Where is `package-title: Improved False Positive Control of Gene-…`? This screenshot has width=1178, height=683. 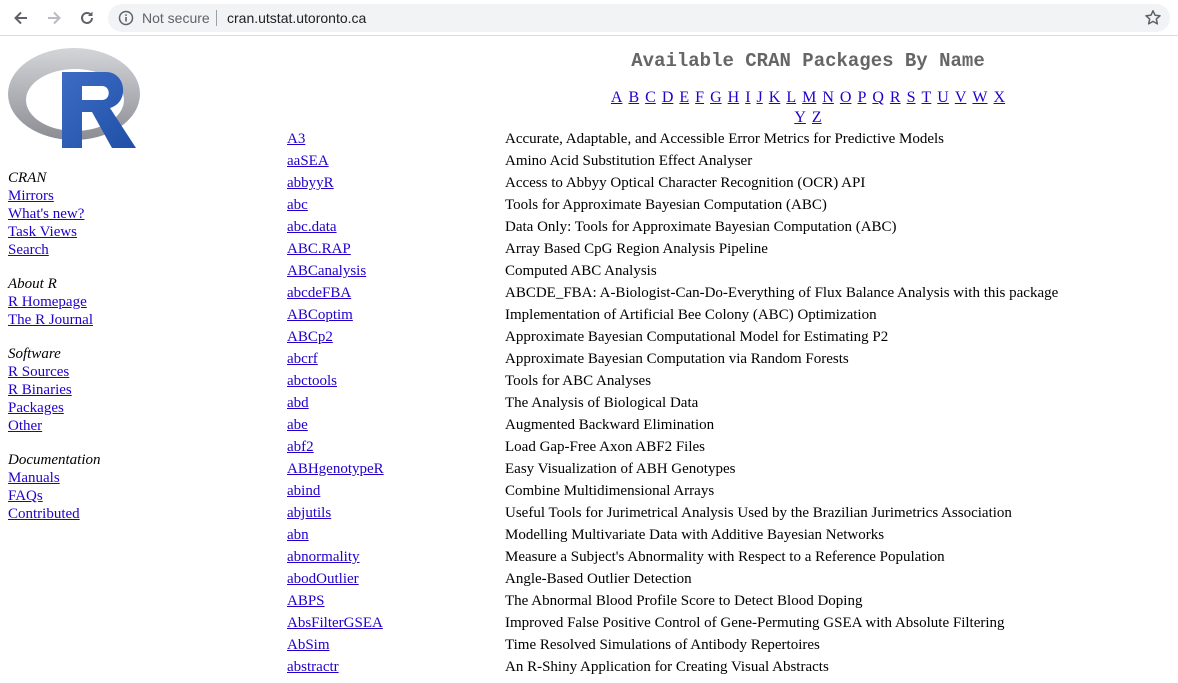
package-title: Improved False Positive Control of Gene-… is located at coordinates (755, 623).